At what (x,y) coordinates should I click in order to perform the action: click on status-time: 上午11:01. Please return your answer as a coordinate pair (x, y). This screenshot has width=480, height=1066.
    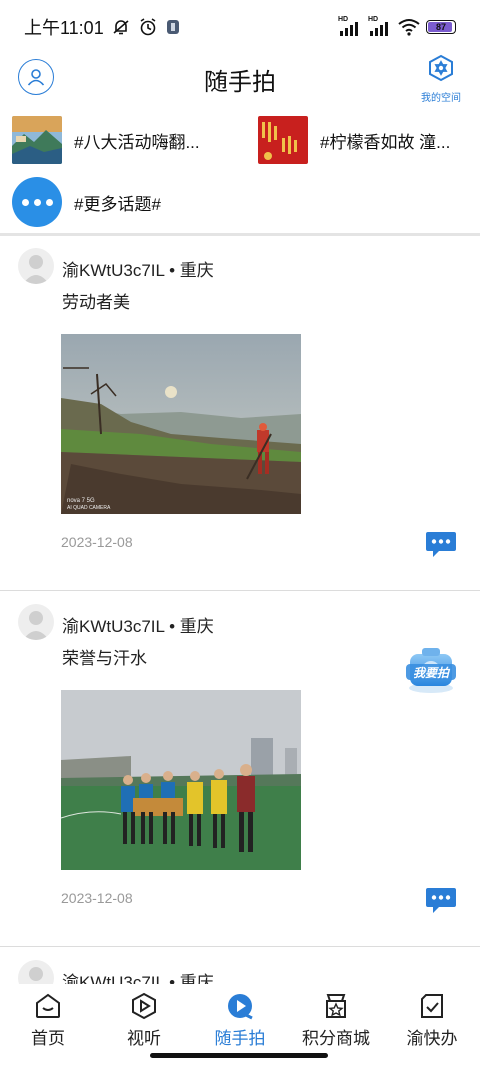
    Looking at the image, I should click on (64, 28).